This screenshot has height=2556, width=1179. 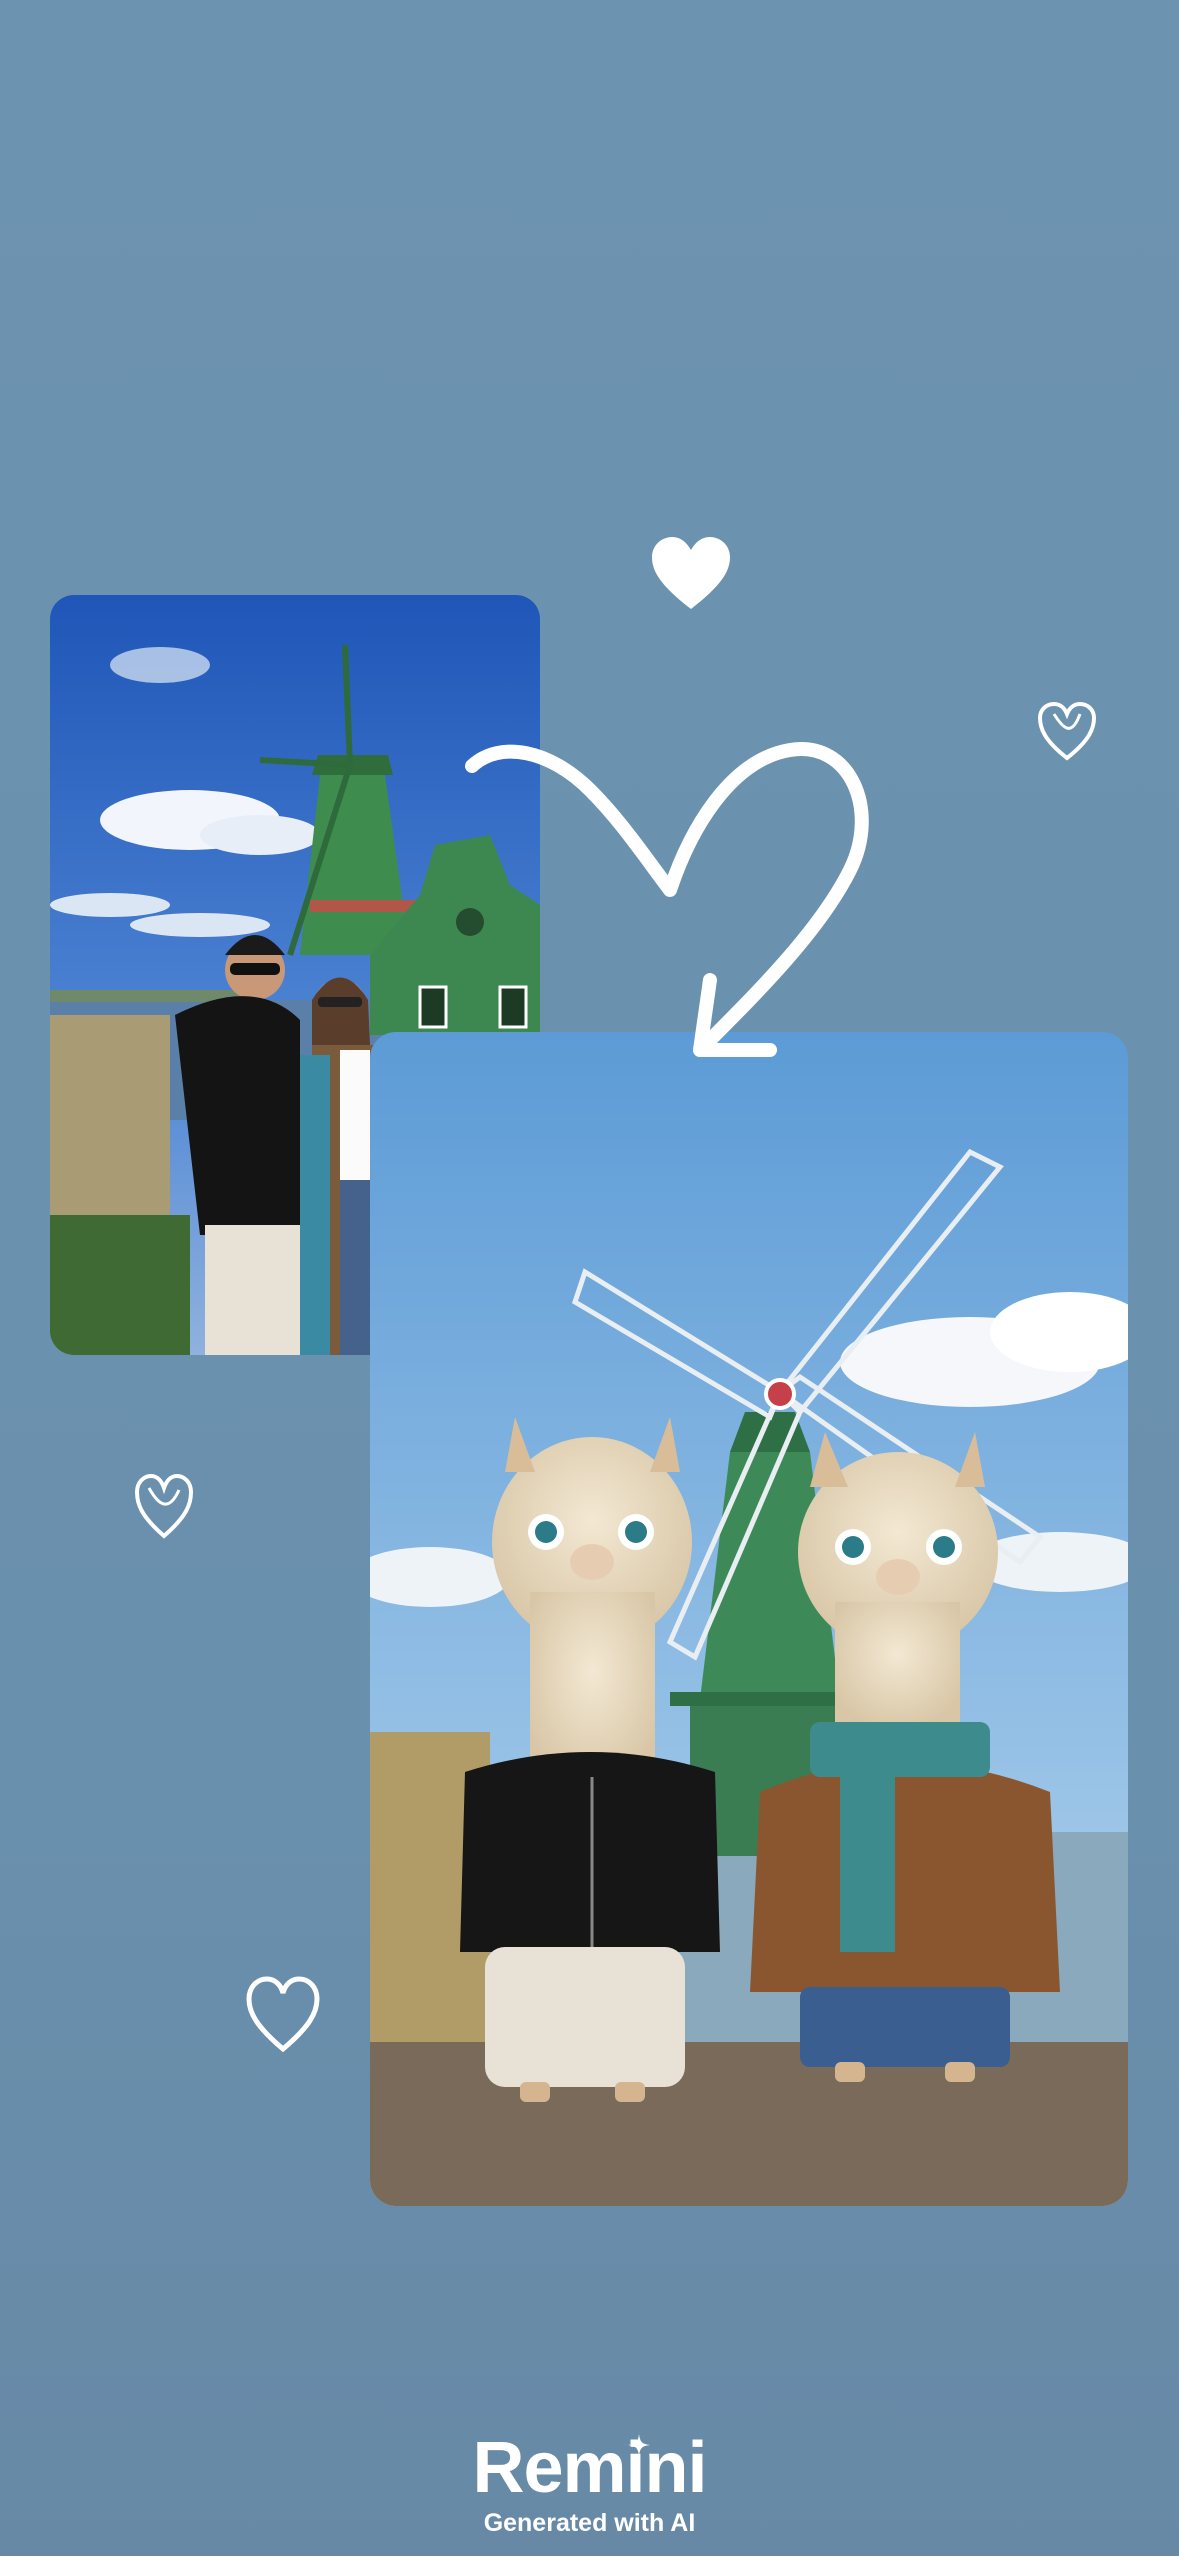 I want to click on brand-name: Remini, so click(x=589, y=2468).